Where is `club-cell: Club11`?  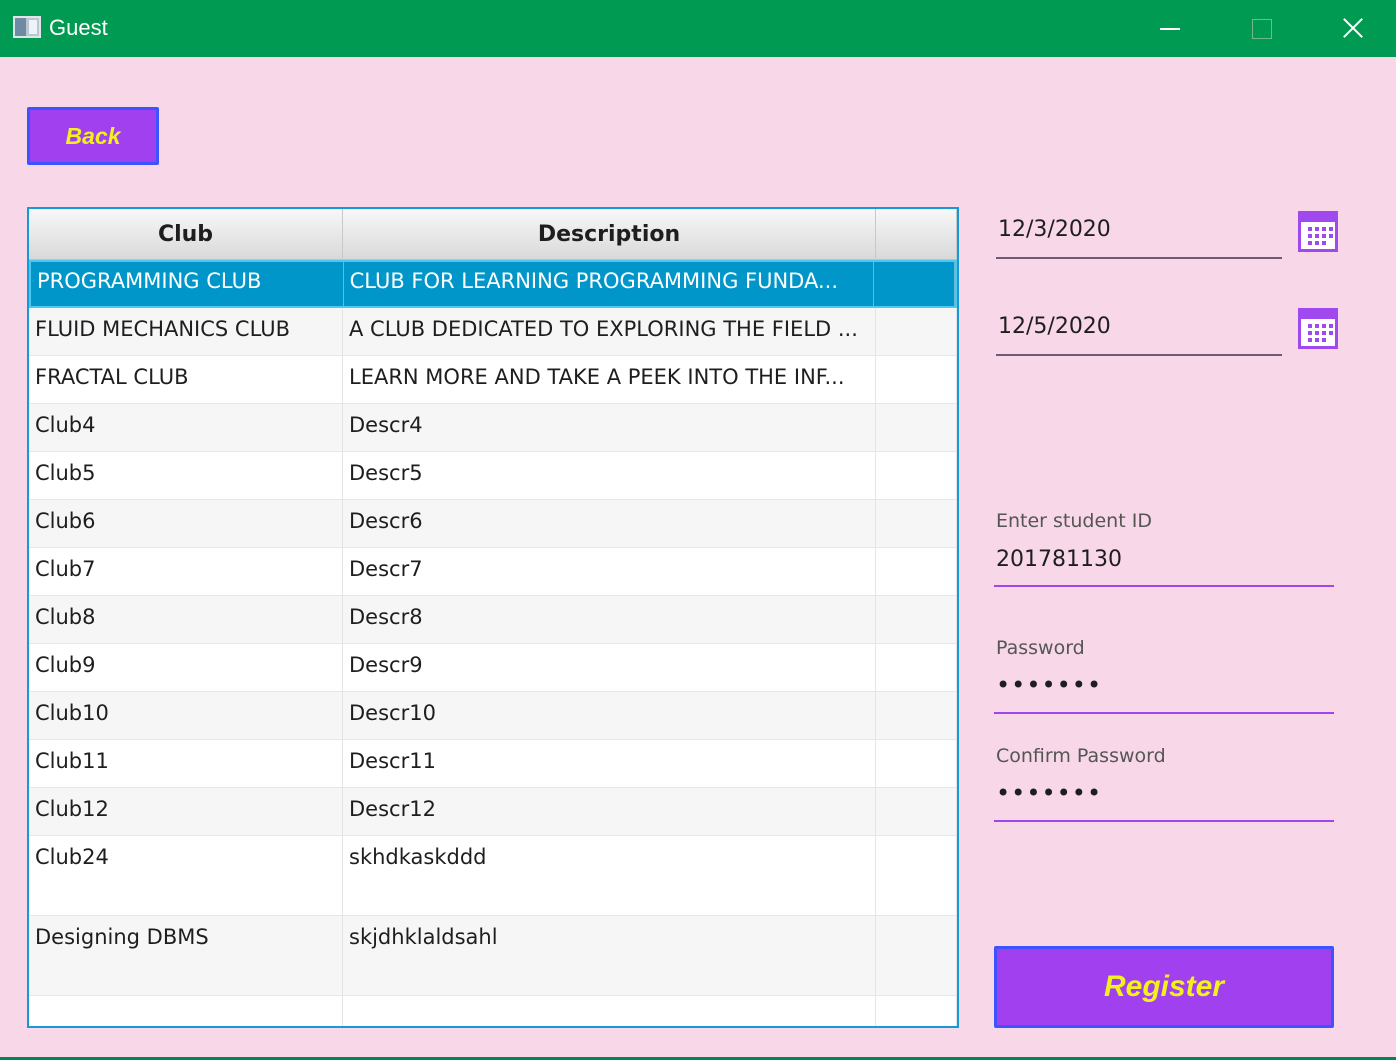
club-cell: Club11 is located at coordinates (186, 763).